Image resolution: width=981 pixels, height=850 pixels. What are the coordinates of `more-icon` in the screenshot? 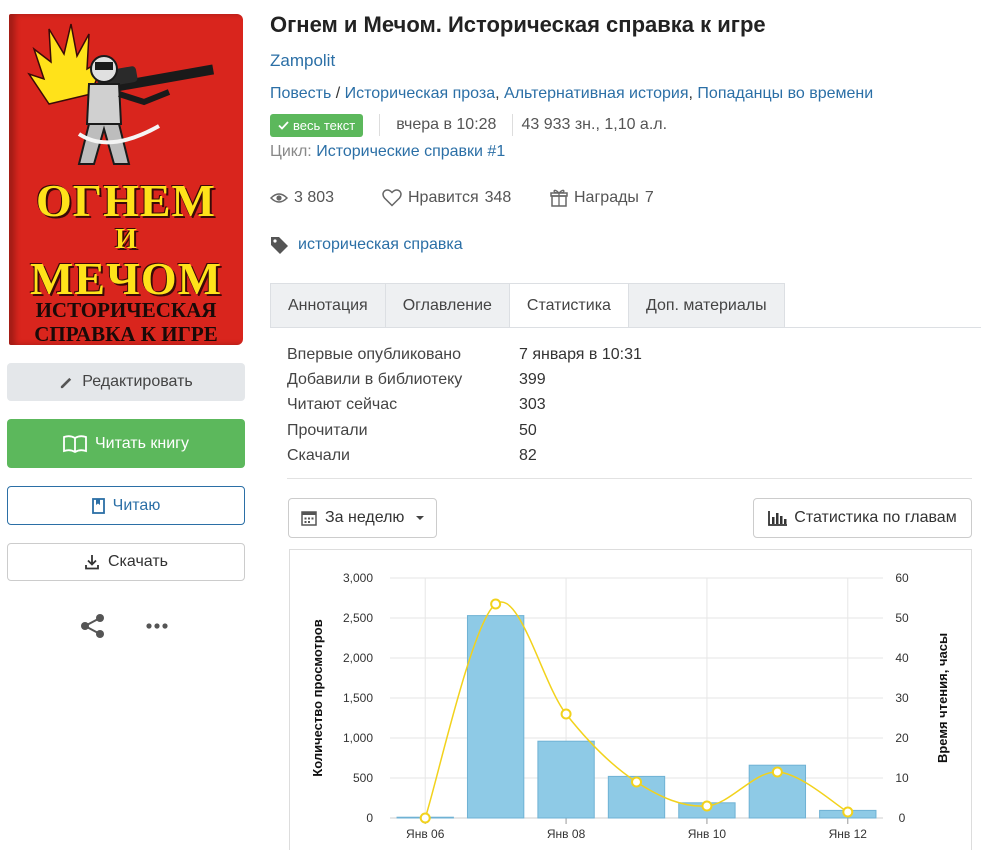 It's located at (157, 626).